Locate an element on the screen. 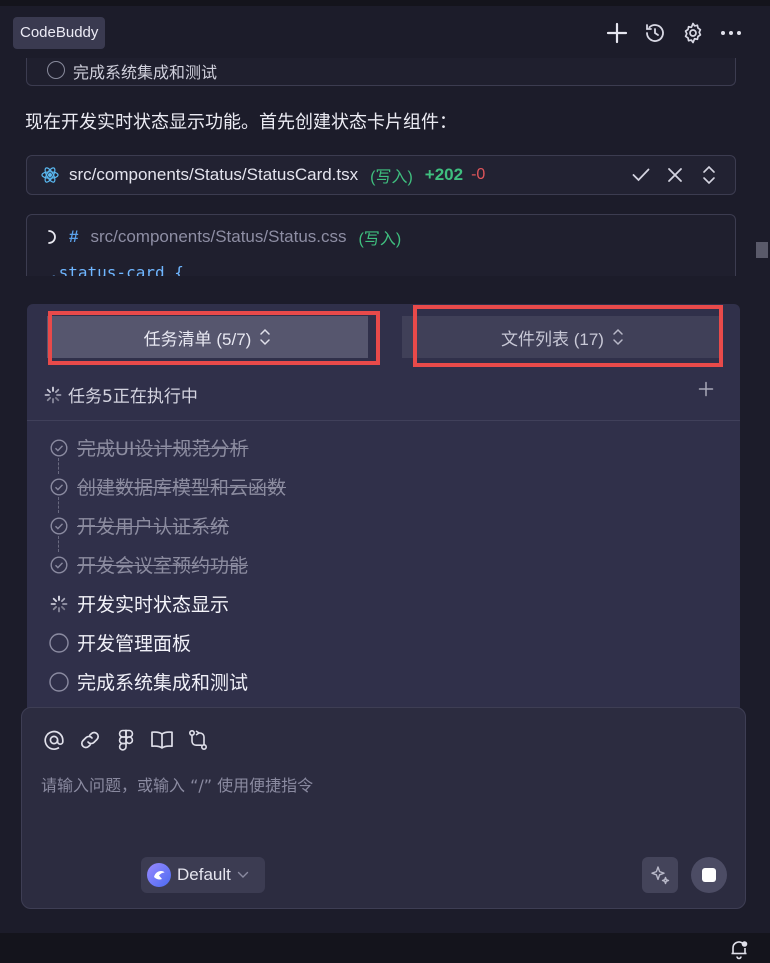  enhance-prompt-button is located at coordinates (660, 875).